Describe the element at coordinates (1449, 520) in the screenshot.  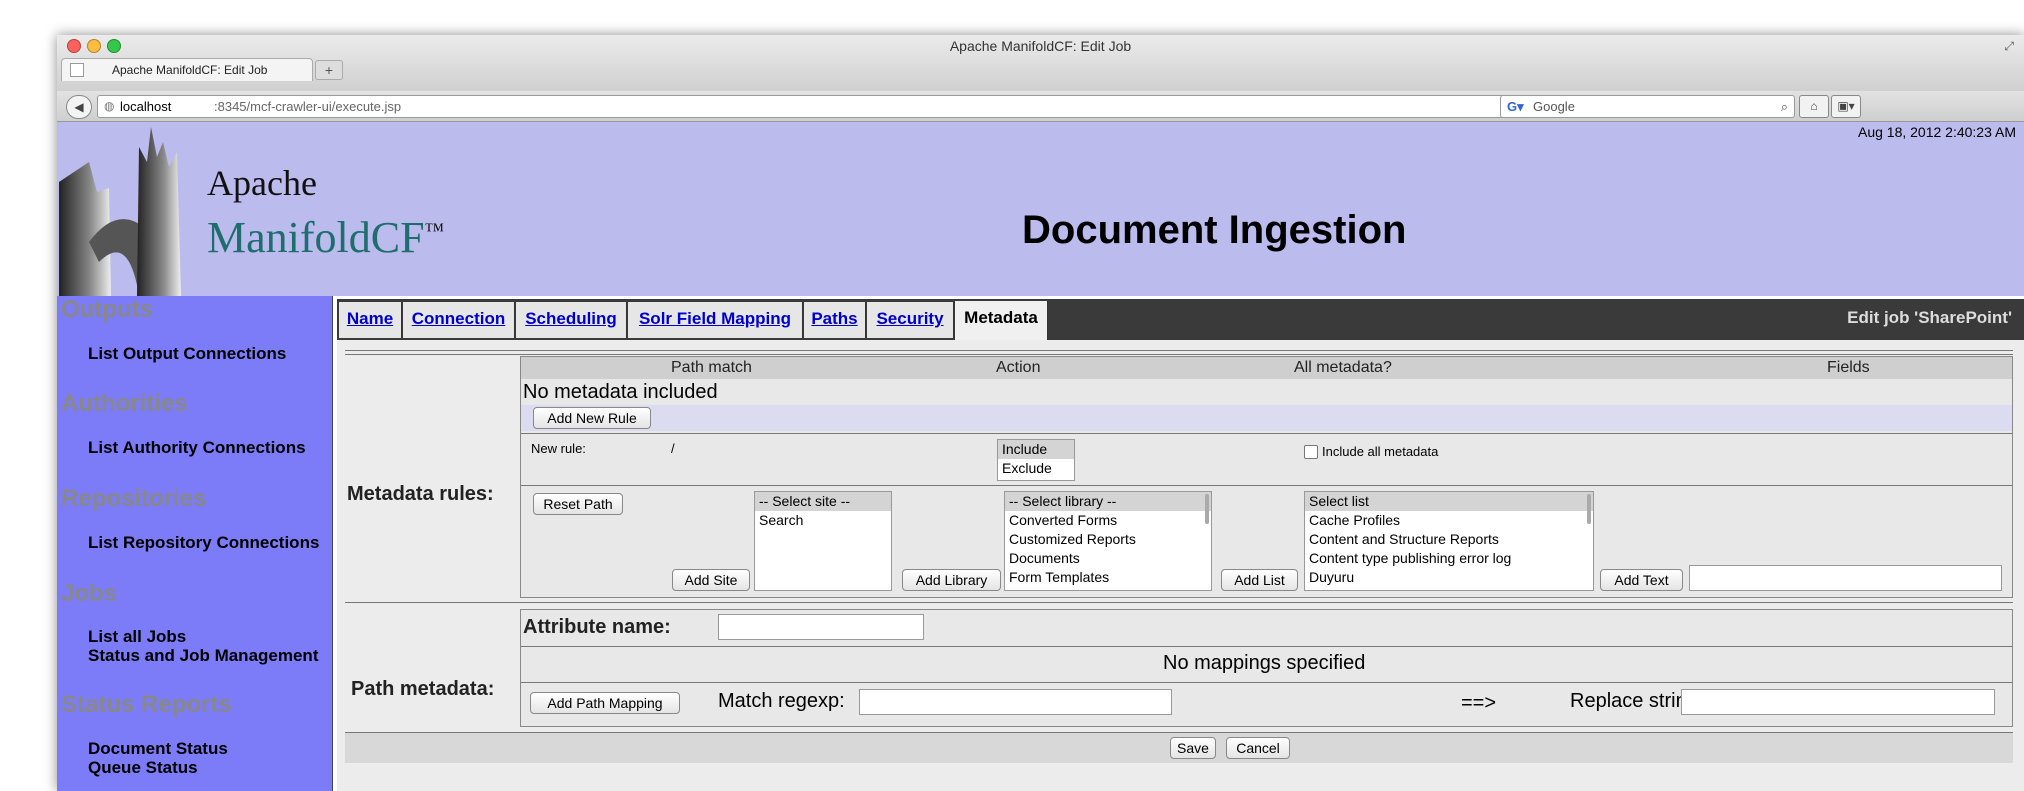
I see `list-option: Cache Profiles` at that location.